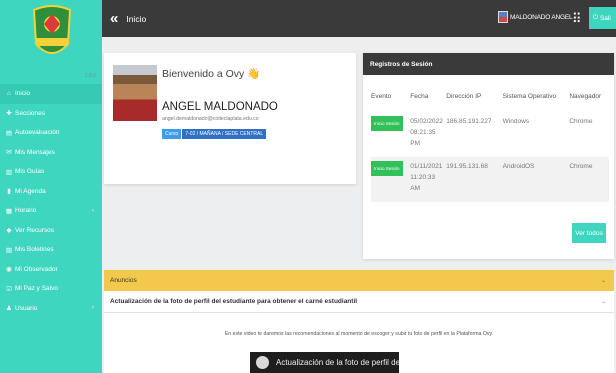 The width and height of the screenshot is (616, 373). I want to click on sidebar-item-mensajes: ✉ Mis Mensajes, so click(51, 153).